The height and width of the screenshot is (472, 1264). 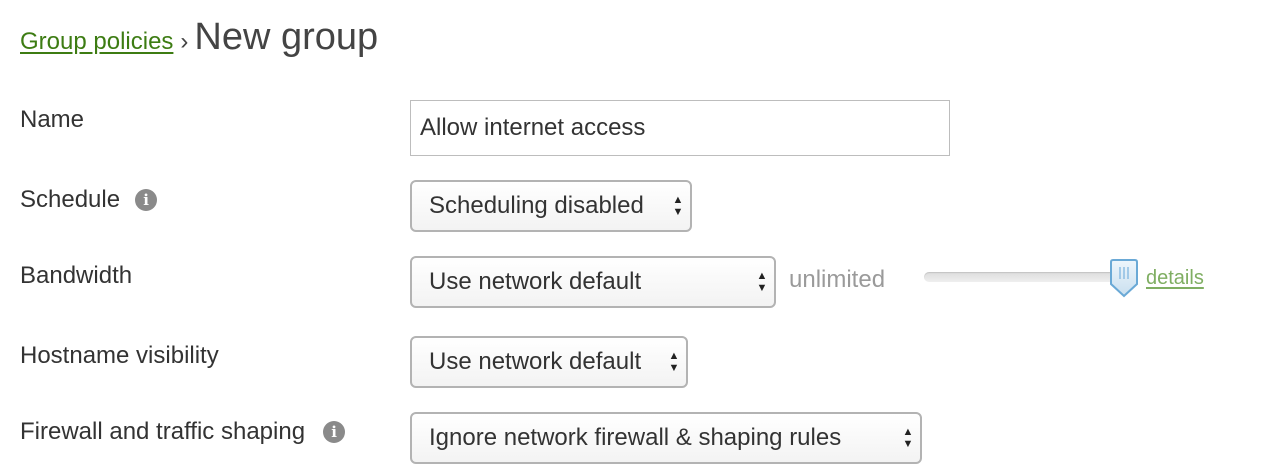 I want to click on bandwidth-slider-track, so click(x=1024, y=277).